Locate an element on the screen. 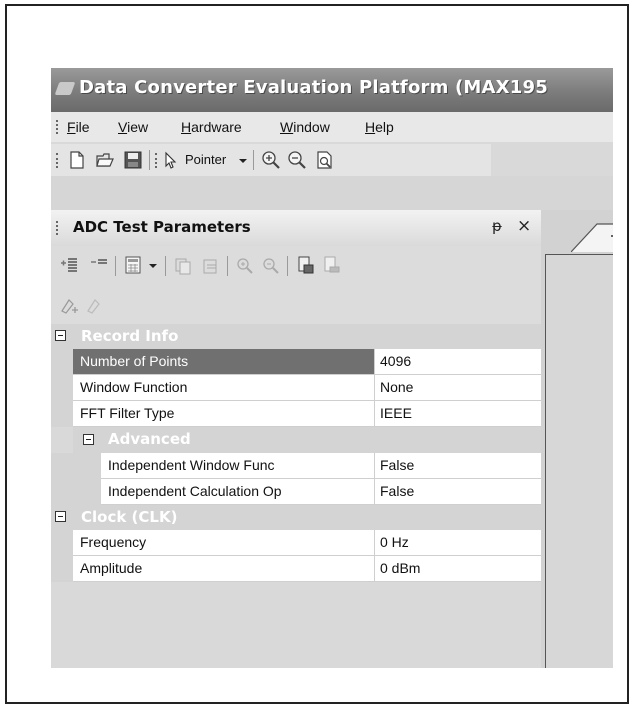 The image size is (636, 709). toolbar-spacer is located at coordinates (332, 193).